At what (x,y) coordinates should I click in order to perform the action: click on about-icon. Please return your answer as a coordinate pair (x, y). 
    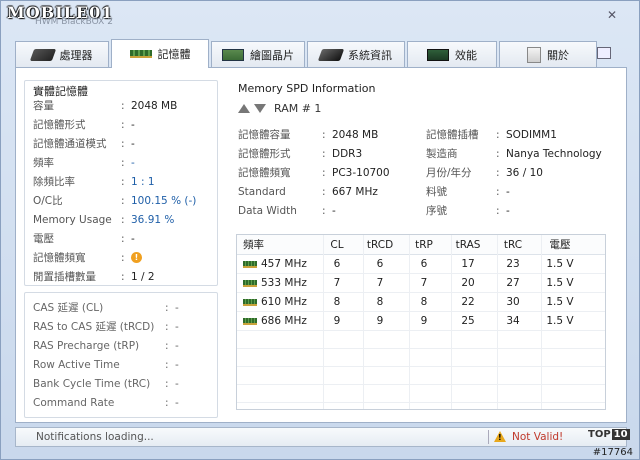
    Looking at the image, I should click on (534, 54).